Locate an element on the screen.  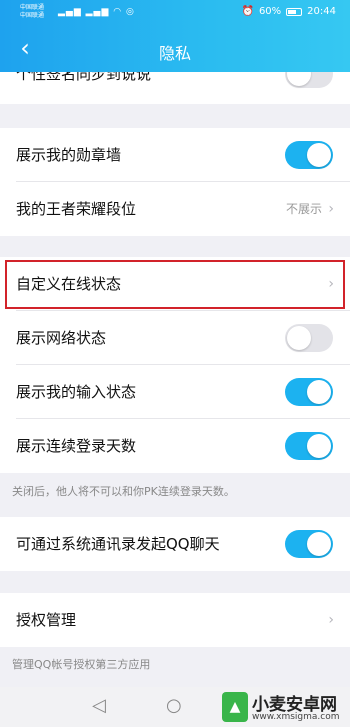
row-honor-of-kings: 我的王者荣耀段位 不展示 › is located at coordinates (175, 209).